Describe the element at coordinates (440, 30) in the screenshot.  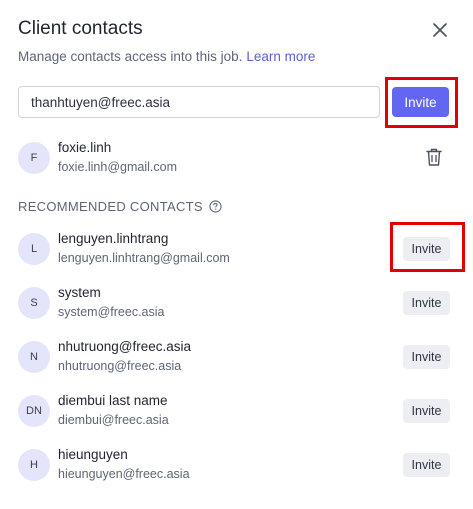
I see `close-icon` at that location.